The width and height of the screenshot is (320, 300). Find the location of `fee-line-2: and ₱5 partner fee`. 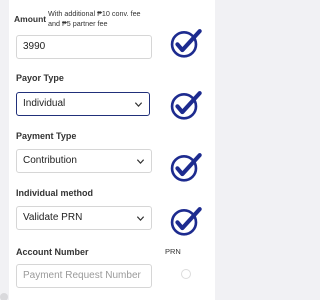

fee-line-2: and ₱5 partner fee is located at coordinates (78, 23).